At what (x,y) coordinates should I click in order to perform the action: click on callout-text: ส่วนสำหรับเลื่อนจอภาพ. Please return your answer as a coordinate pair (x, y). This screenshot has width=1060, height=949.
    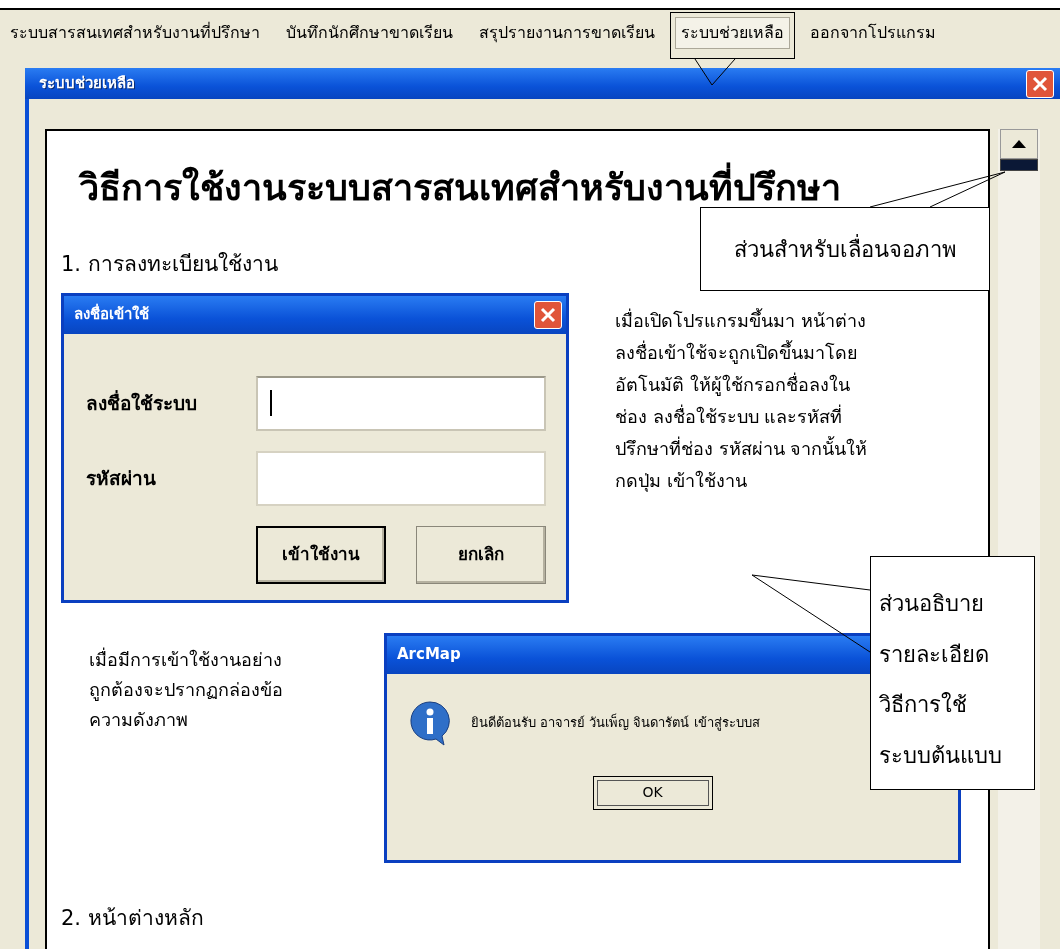
    Looking at the image, I should click on (845, 249).